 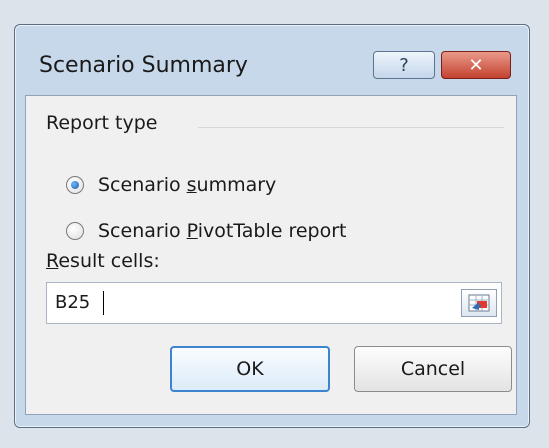 I want to click on option-label-suffix: ivotTable report, so click(x=272, y=231).